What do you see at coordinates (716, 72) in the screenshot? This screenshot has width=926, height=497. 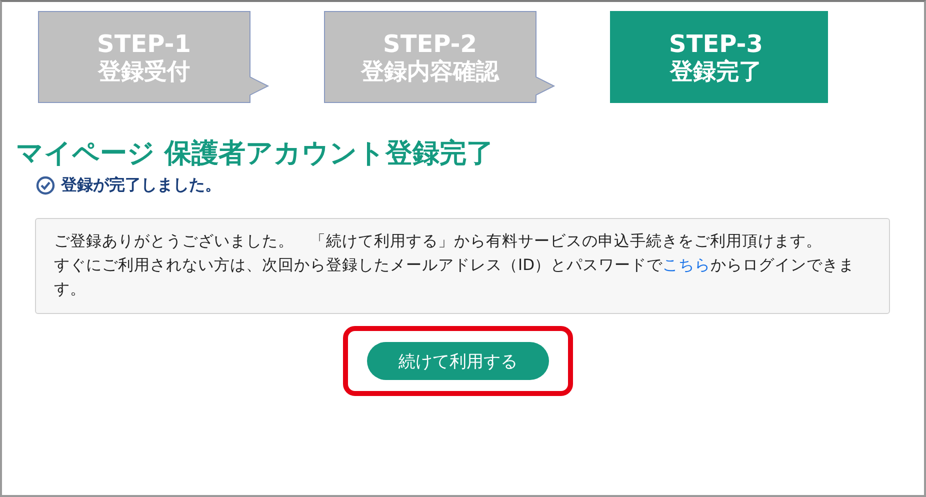 I see `step-label: 登録完了` at bounding box center [716, 72].